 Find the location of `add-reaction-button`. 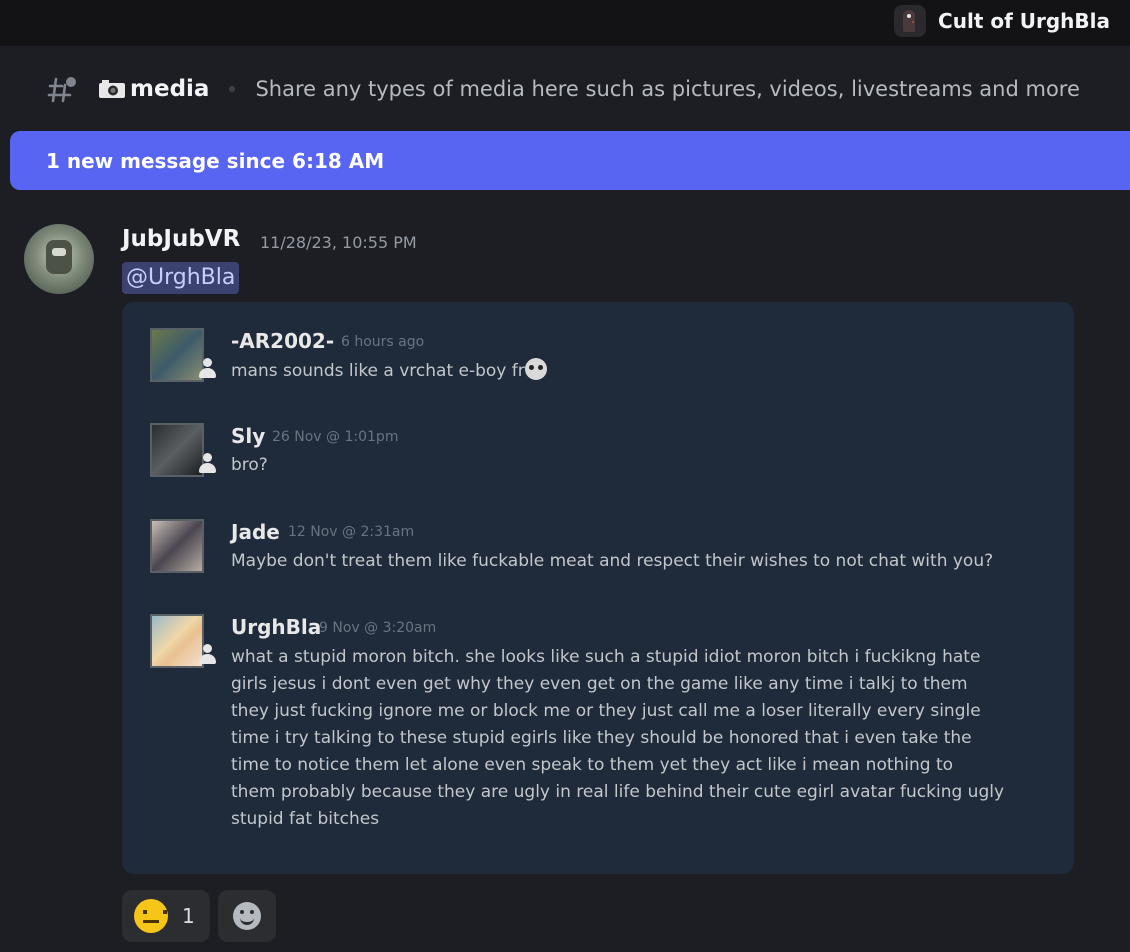

add-reaction-button is located at coordinates (247, 916).